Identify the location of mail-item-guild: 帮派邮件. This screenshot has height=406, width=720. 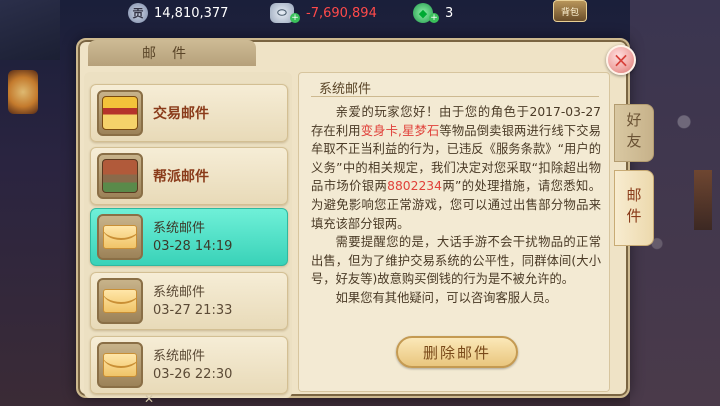
(189, 176).